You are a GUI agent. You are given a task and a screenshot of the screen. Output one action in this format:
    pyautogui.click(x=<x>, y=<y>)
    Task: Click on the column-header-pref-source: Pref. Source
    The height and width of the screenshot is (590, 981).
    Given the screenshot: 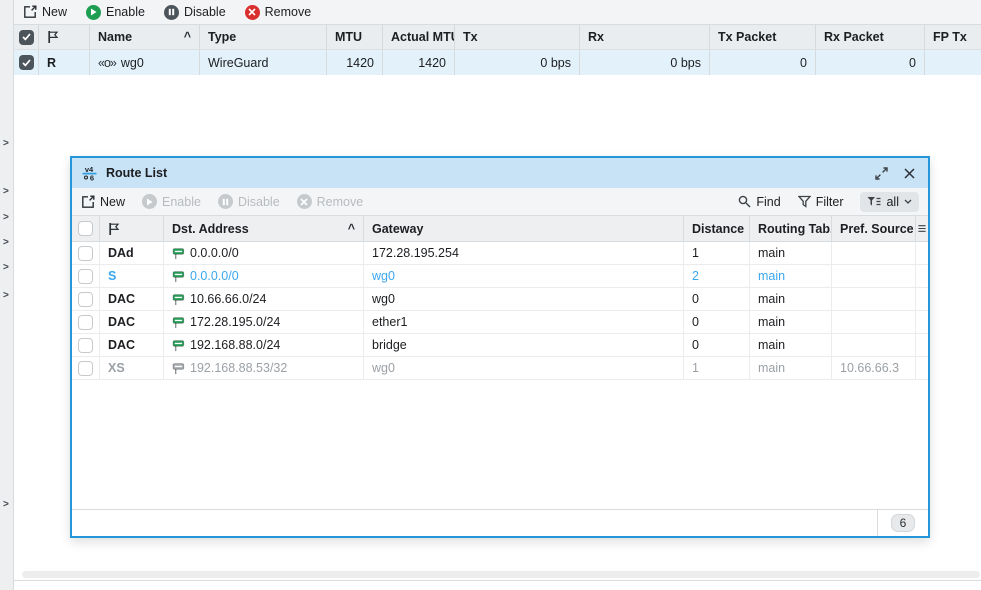 What is the action you would take?
    pyautogui.click(x=874, y=228)
    